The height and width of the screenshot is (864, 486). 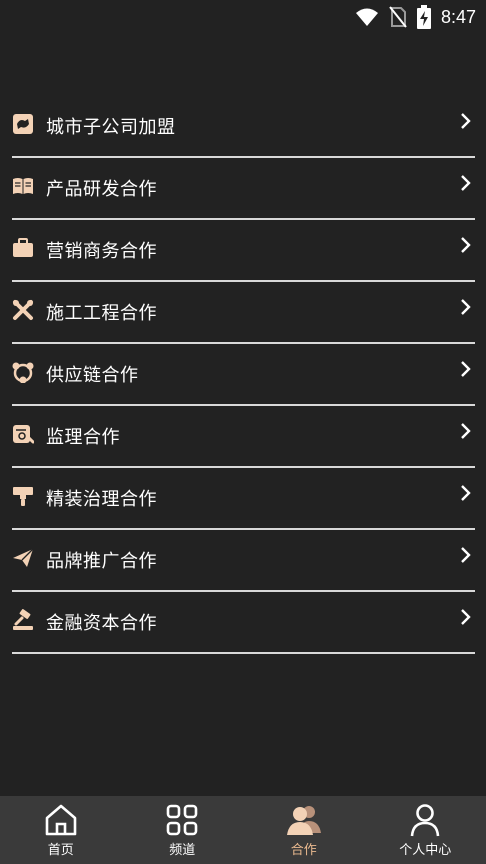 What do you see at coordinates (304, 820) in the screenshot?
I see `users-icon` at bounding box center [304, 820].